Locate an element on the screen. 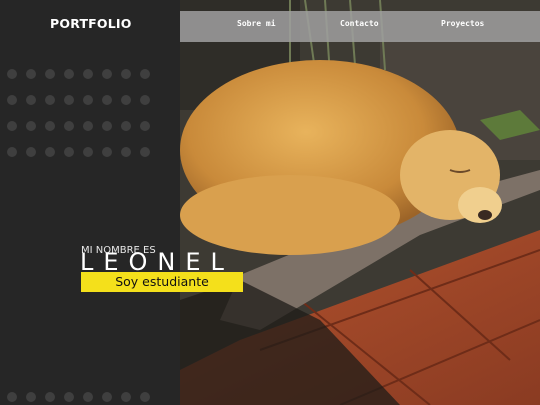  nav-link-contact: Contacto is located at coordinates (359, 23).